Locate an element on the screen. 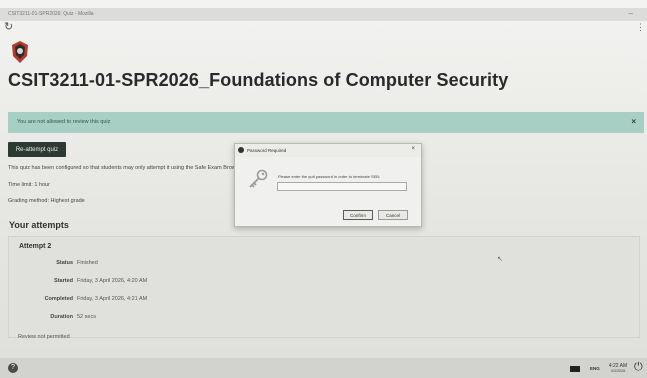  reattempt-quiz-button: Re-attempt quiz is located at coordinates (37, 149).